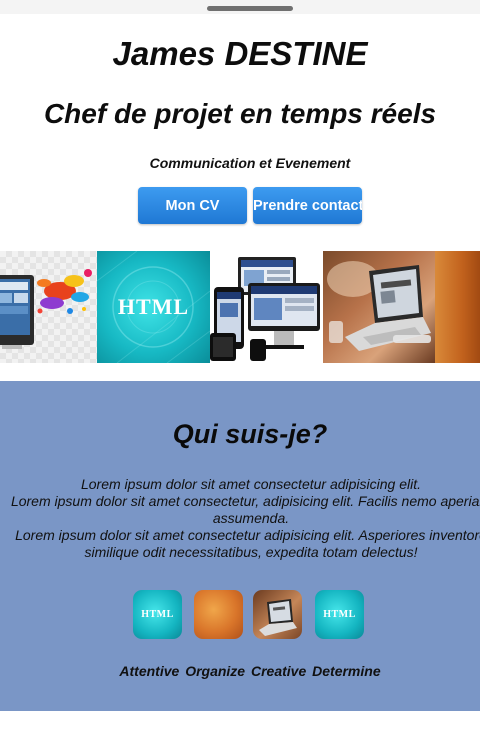 Image resolution: width=480 pixels, height=747 pixels. What do you see at coordinates (250, 434) in the screenshot?
I see `about-title: Qui suis-je?` at bounding box center [250, 434].